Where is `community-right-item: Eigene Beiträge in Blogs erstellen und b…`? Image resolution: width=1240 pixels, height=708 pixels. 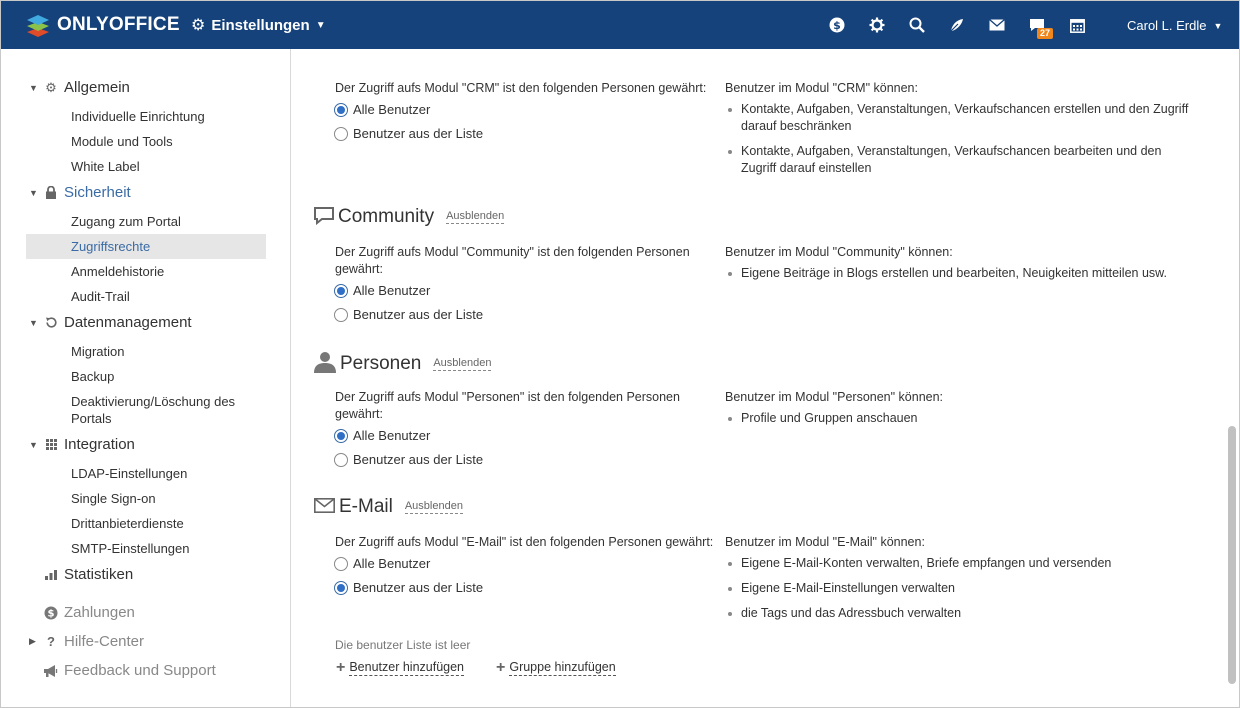 community-right-item: Eigene Beiträge in Blogs erstellen und b… is located at coordinates (962, 273).